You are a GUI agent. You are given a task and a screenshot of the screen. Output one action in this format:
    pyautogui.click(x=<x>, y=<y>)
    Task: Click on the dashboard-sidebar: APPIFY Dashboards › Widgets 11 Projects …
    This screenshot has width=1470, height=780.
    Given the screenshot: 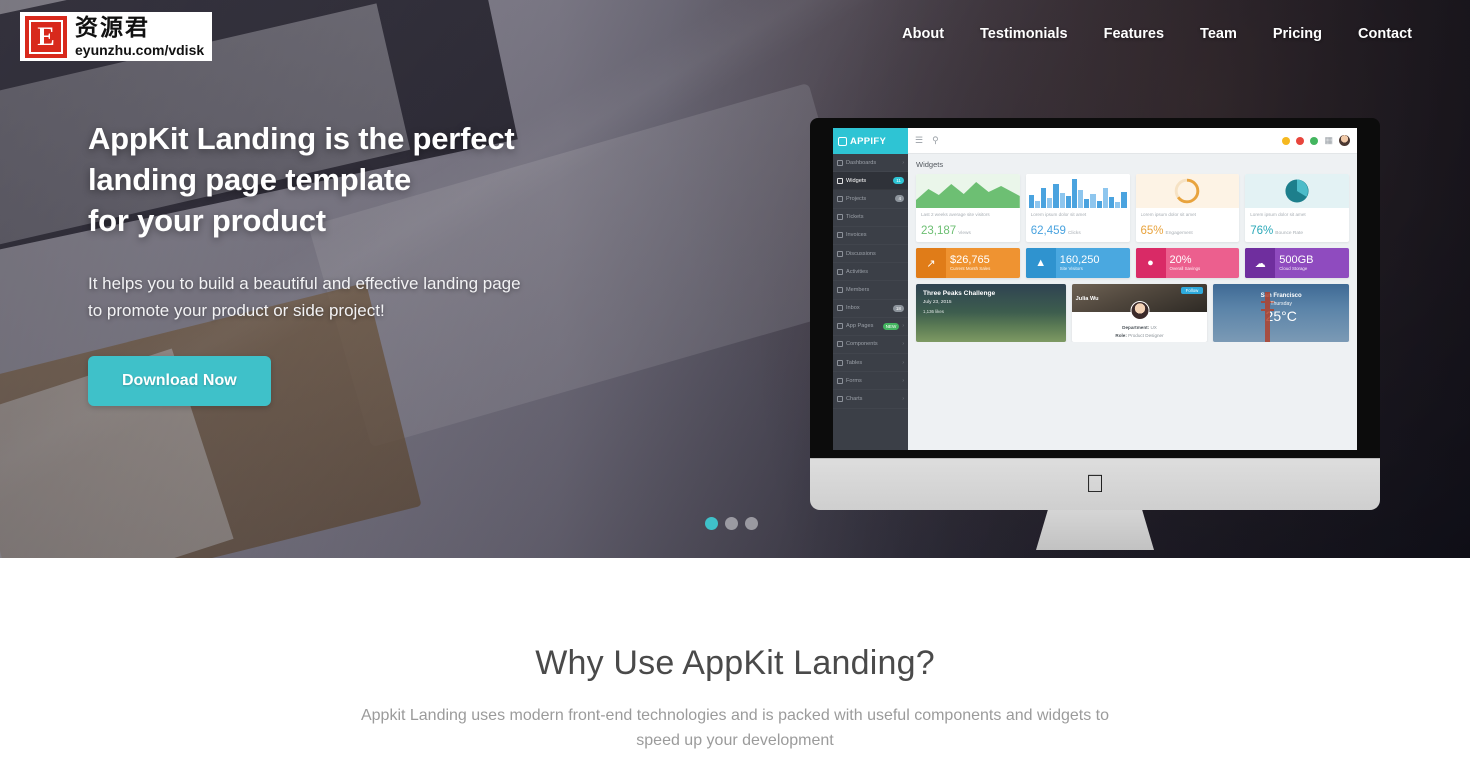 What is the action you would take?
    pyautogui.click(x=870, y=289)
    